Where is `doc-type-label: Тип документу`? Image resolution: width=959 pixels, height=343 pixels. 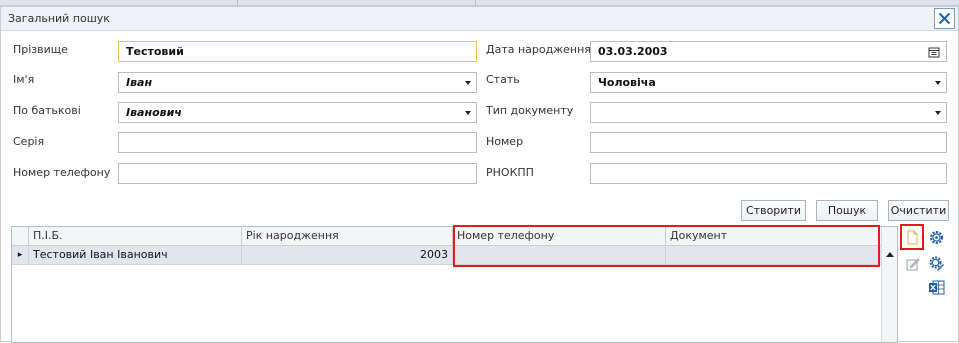
doc-type-label: Тип документу is located at coordinates (530, 110).